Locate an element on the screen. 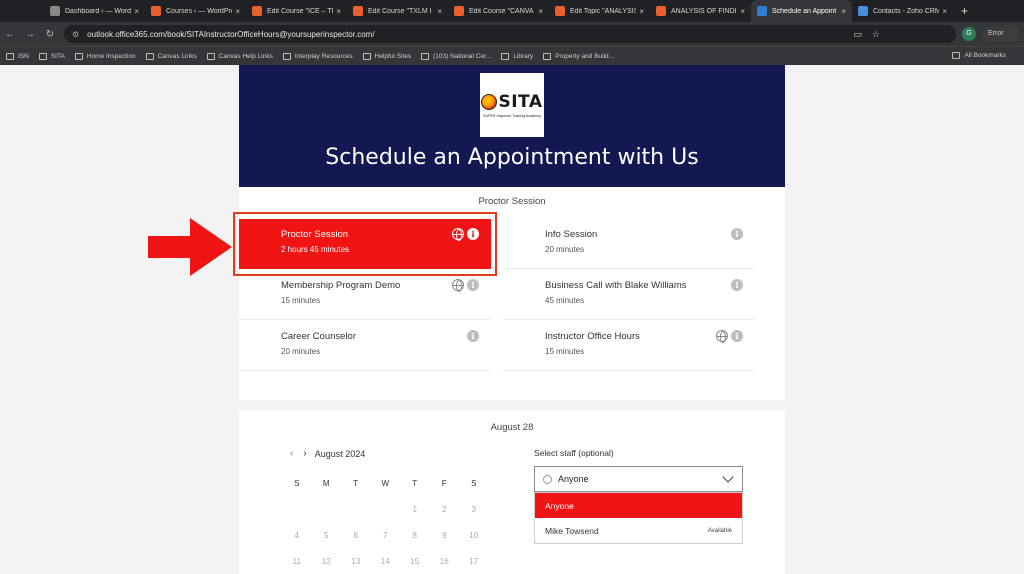 Image resolution: width=1024 pixels, height=574 pixels. back-icon: ← is located at coordinates (10, 34).